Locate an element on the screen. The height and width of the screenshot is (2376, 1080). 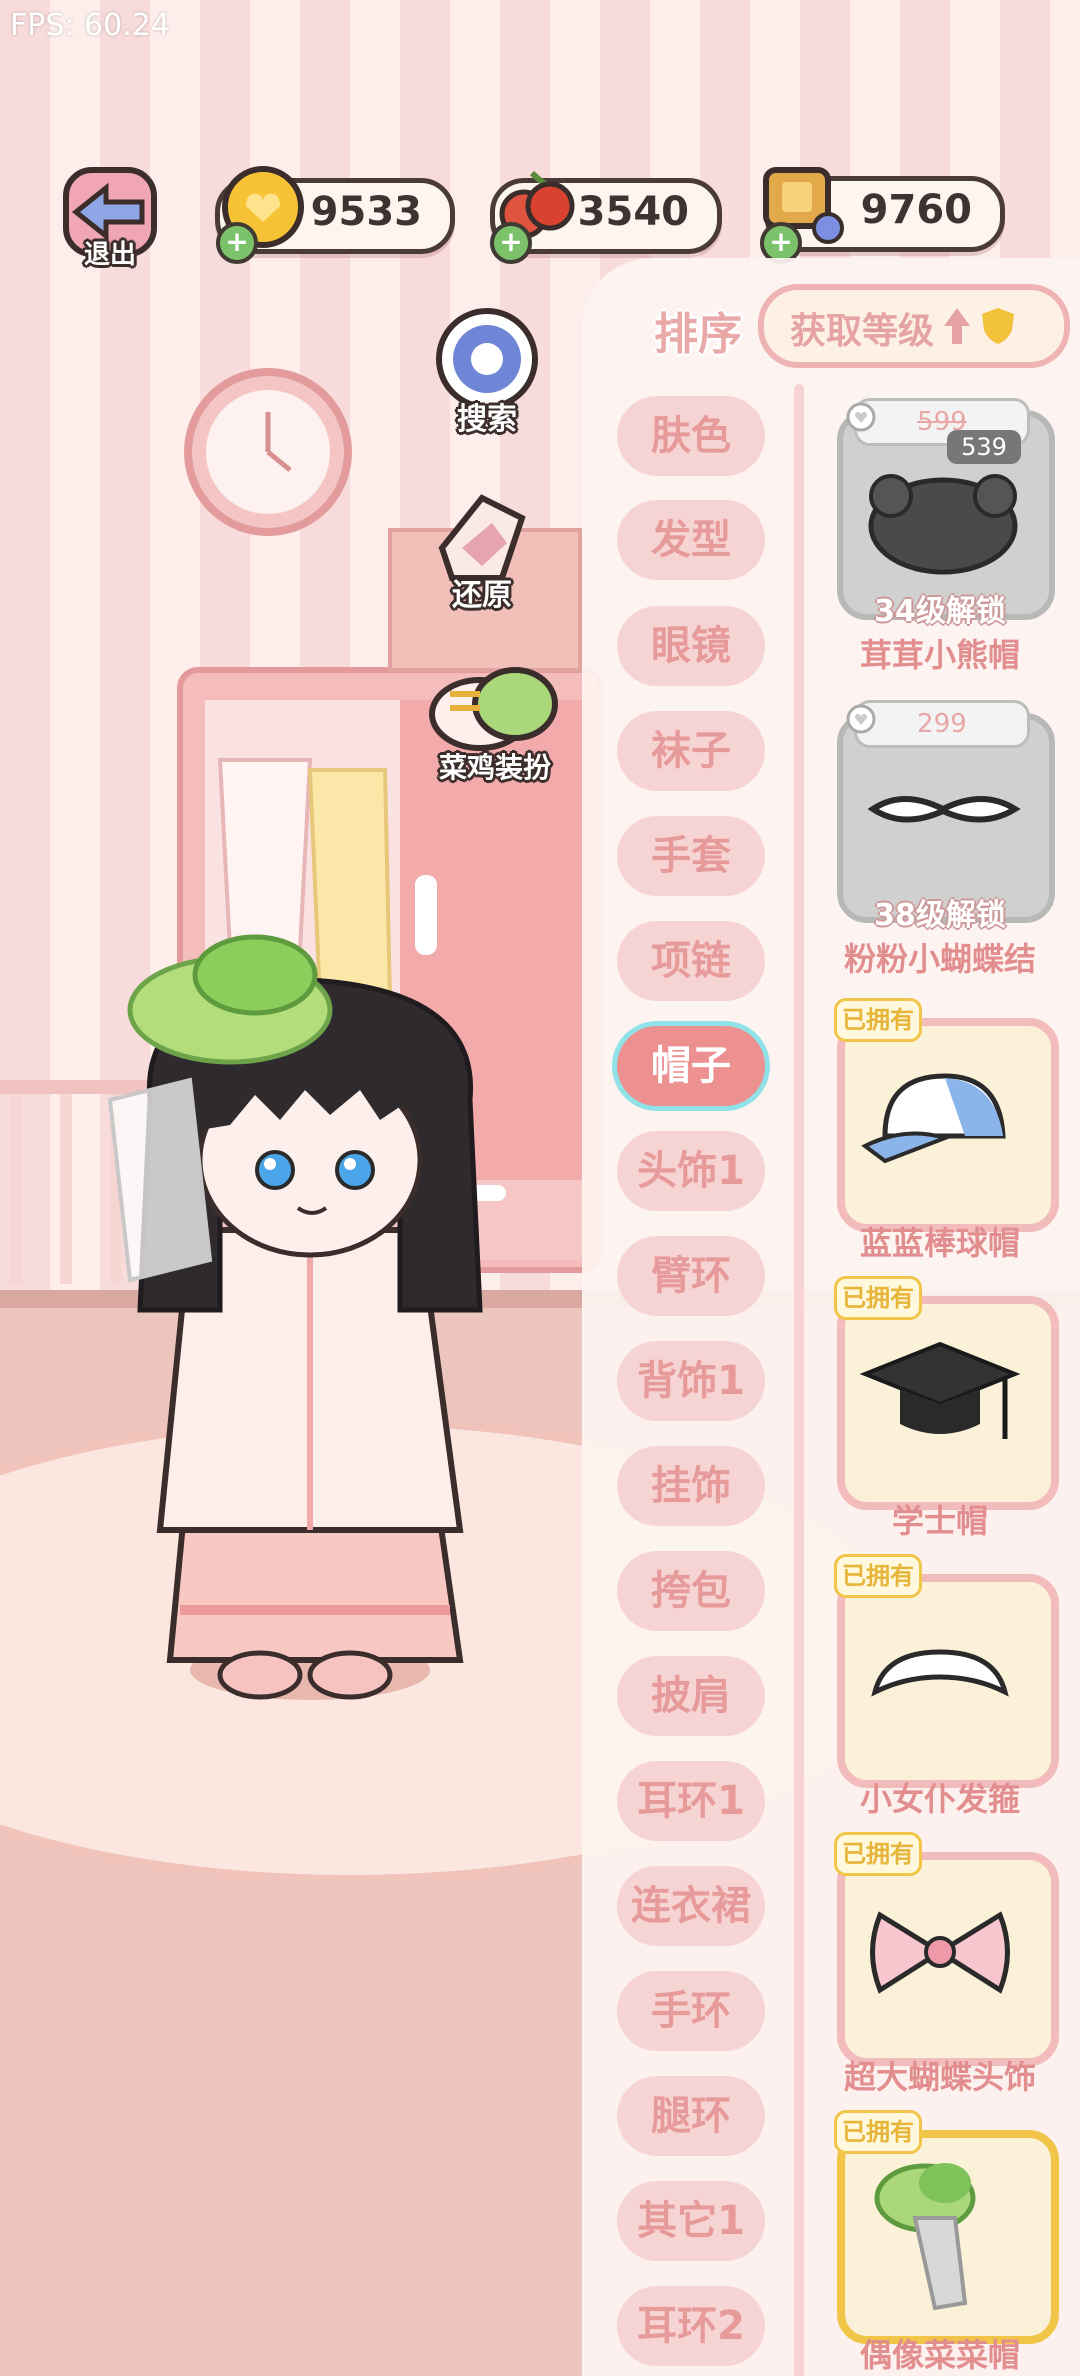
item-name: 蓝蓝棒球帽 is located at coordinates (939, 1243).